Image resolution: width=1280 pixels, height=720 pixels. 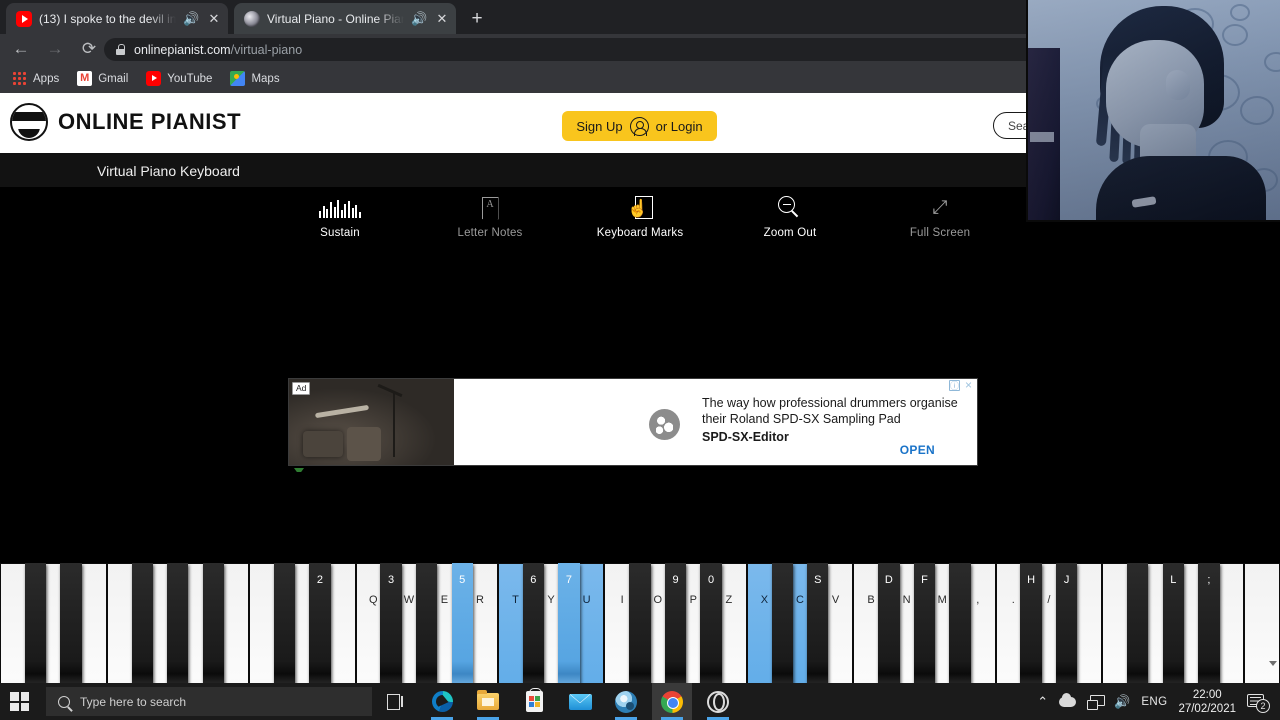 I want to click on browser-tab-1: (13) I spoke to the devil in M 🔊 ✕, so click(x=117, y=18).